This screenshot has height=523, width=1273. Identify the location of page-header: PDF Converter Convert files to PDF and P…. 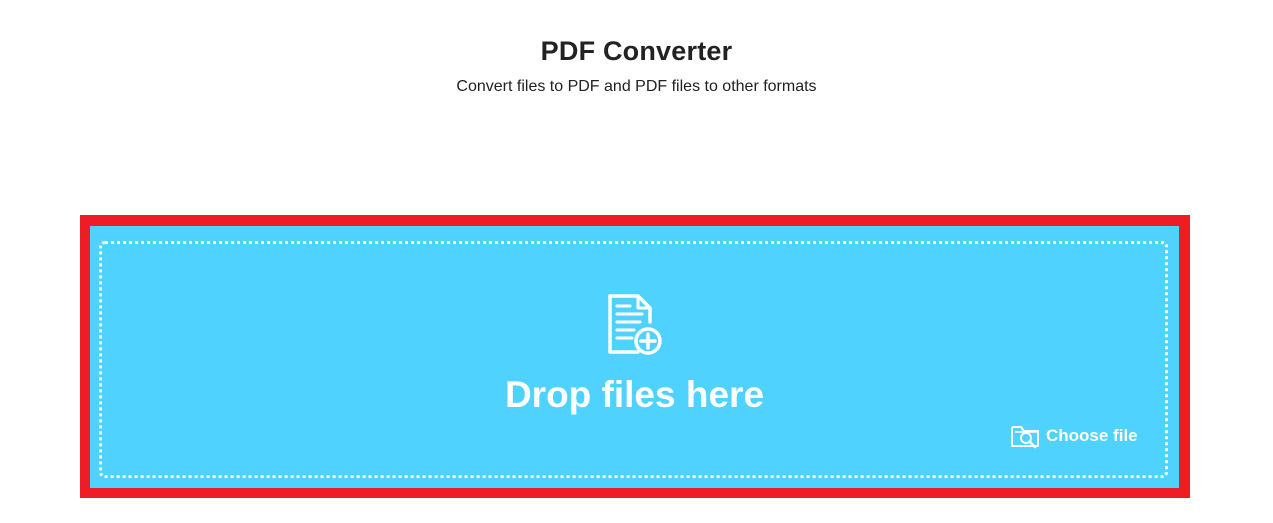
(636, 66).